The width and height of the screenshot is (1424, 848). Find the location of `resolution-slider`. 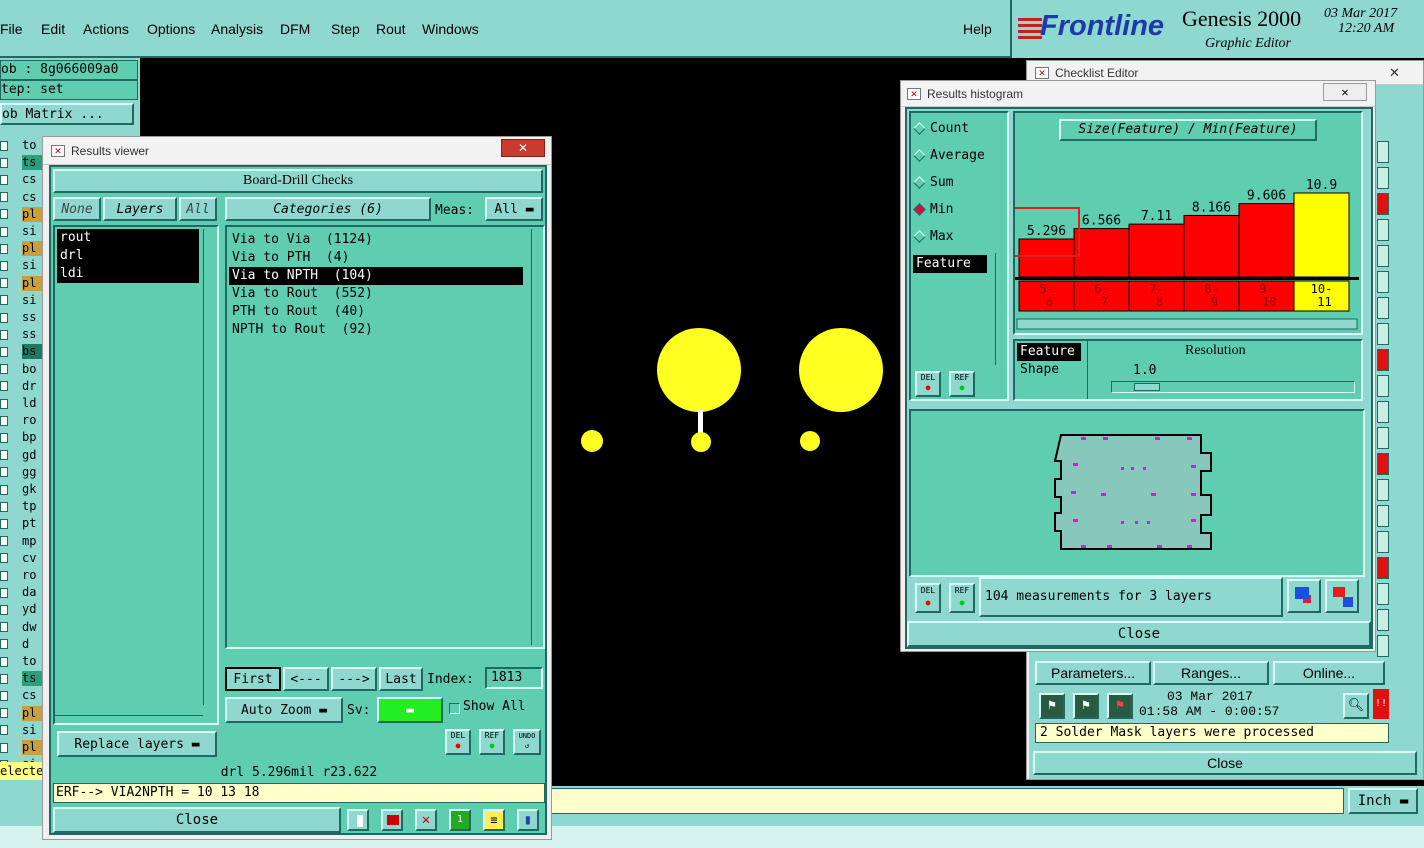

resolution-slider is located at coordinates (1233, 387).